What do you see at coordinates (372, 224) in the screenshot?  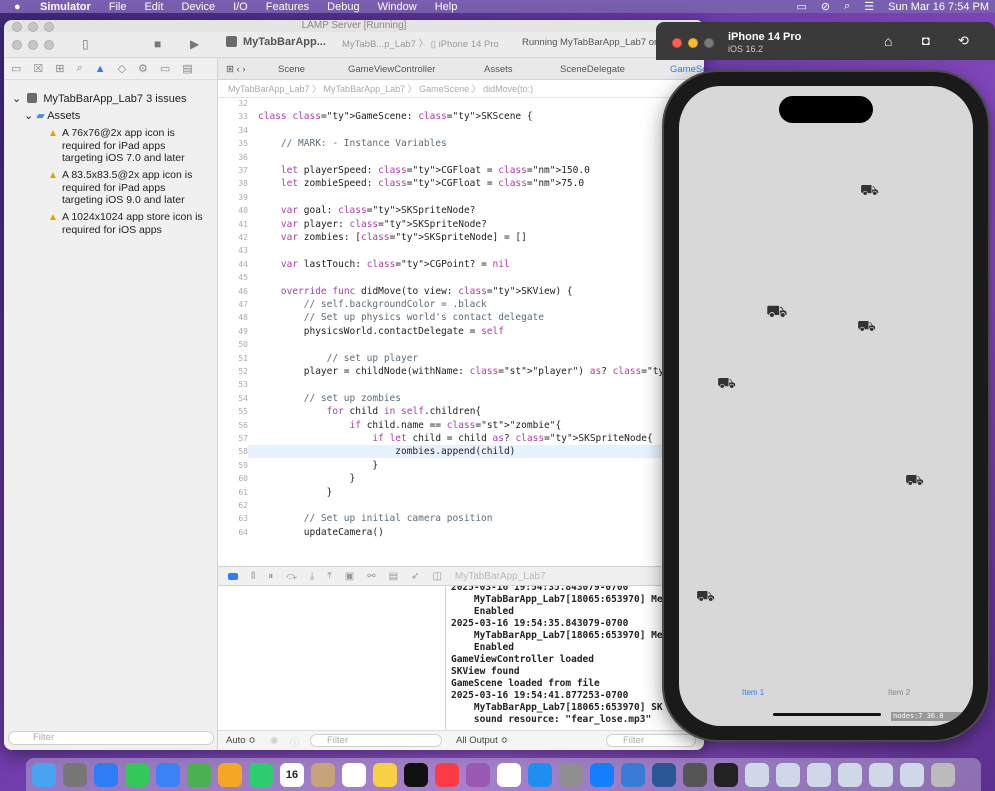 I see `code-line: var player: class="ty">SKSpriteNode?` at bounding box center [372, 224].